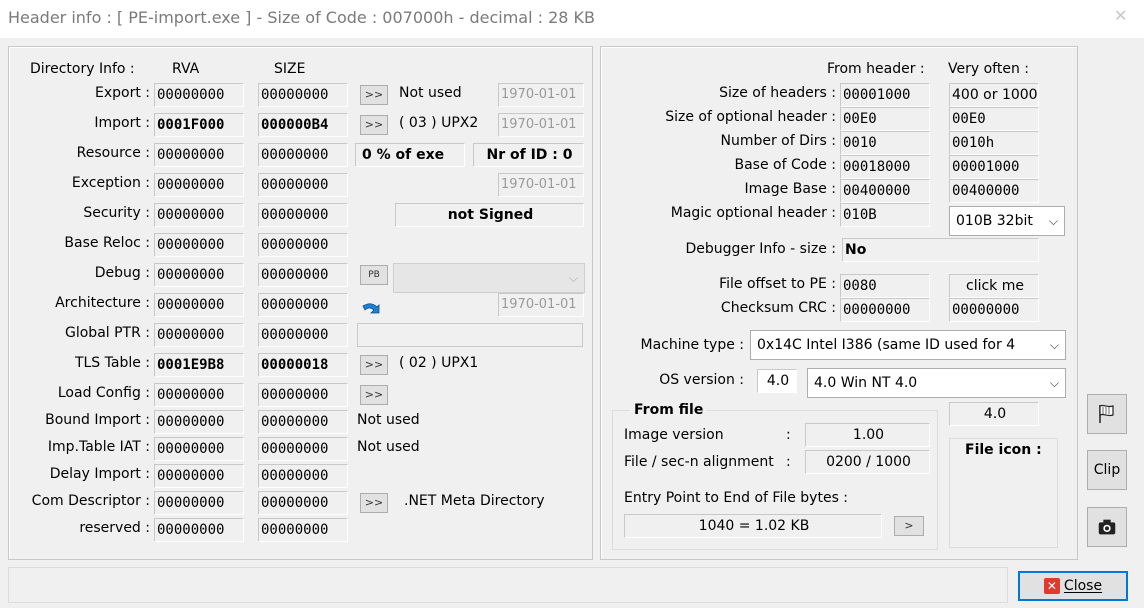 Image resolution: width=1144 pixels, height=608 pixels. I want to click on close-button: ✕ Close, so click(1073, 586).